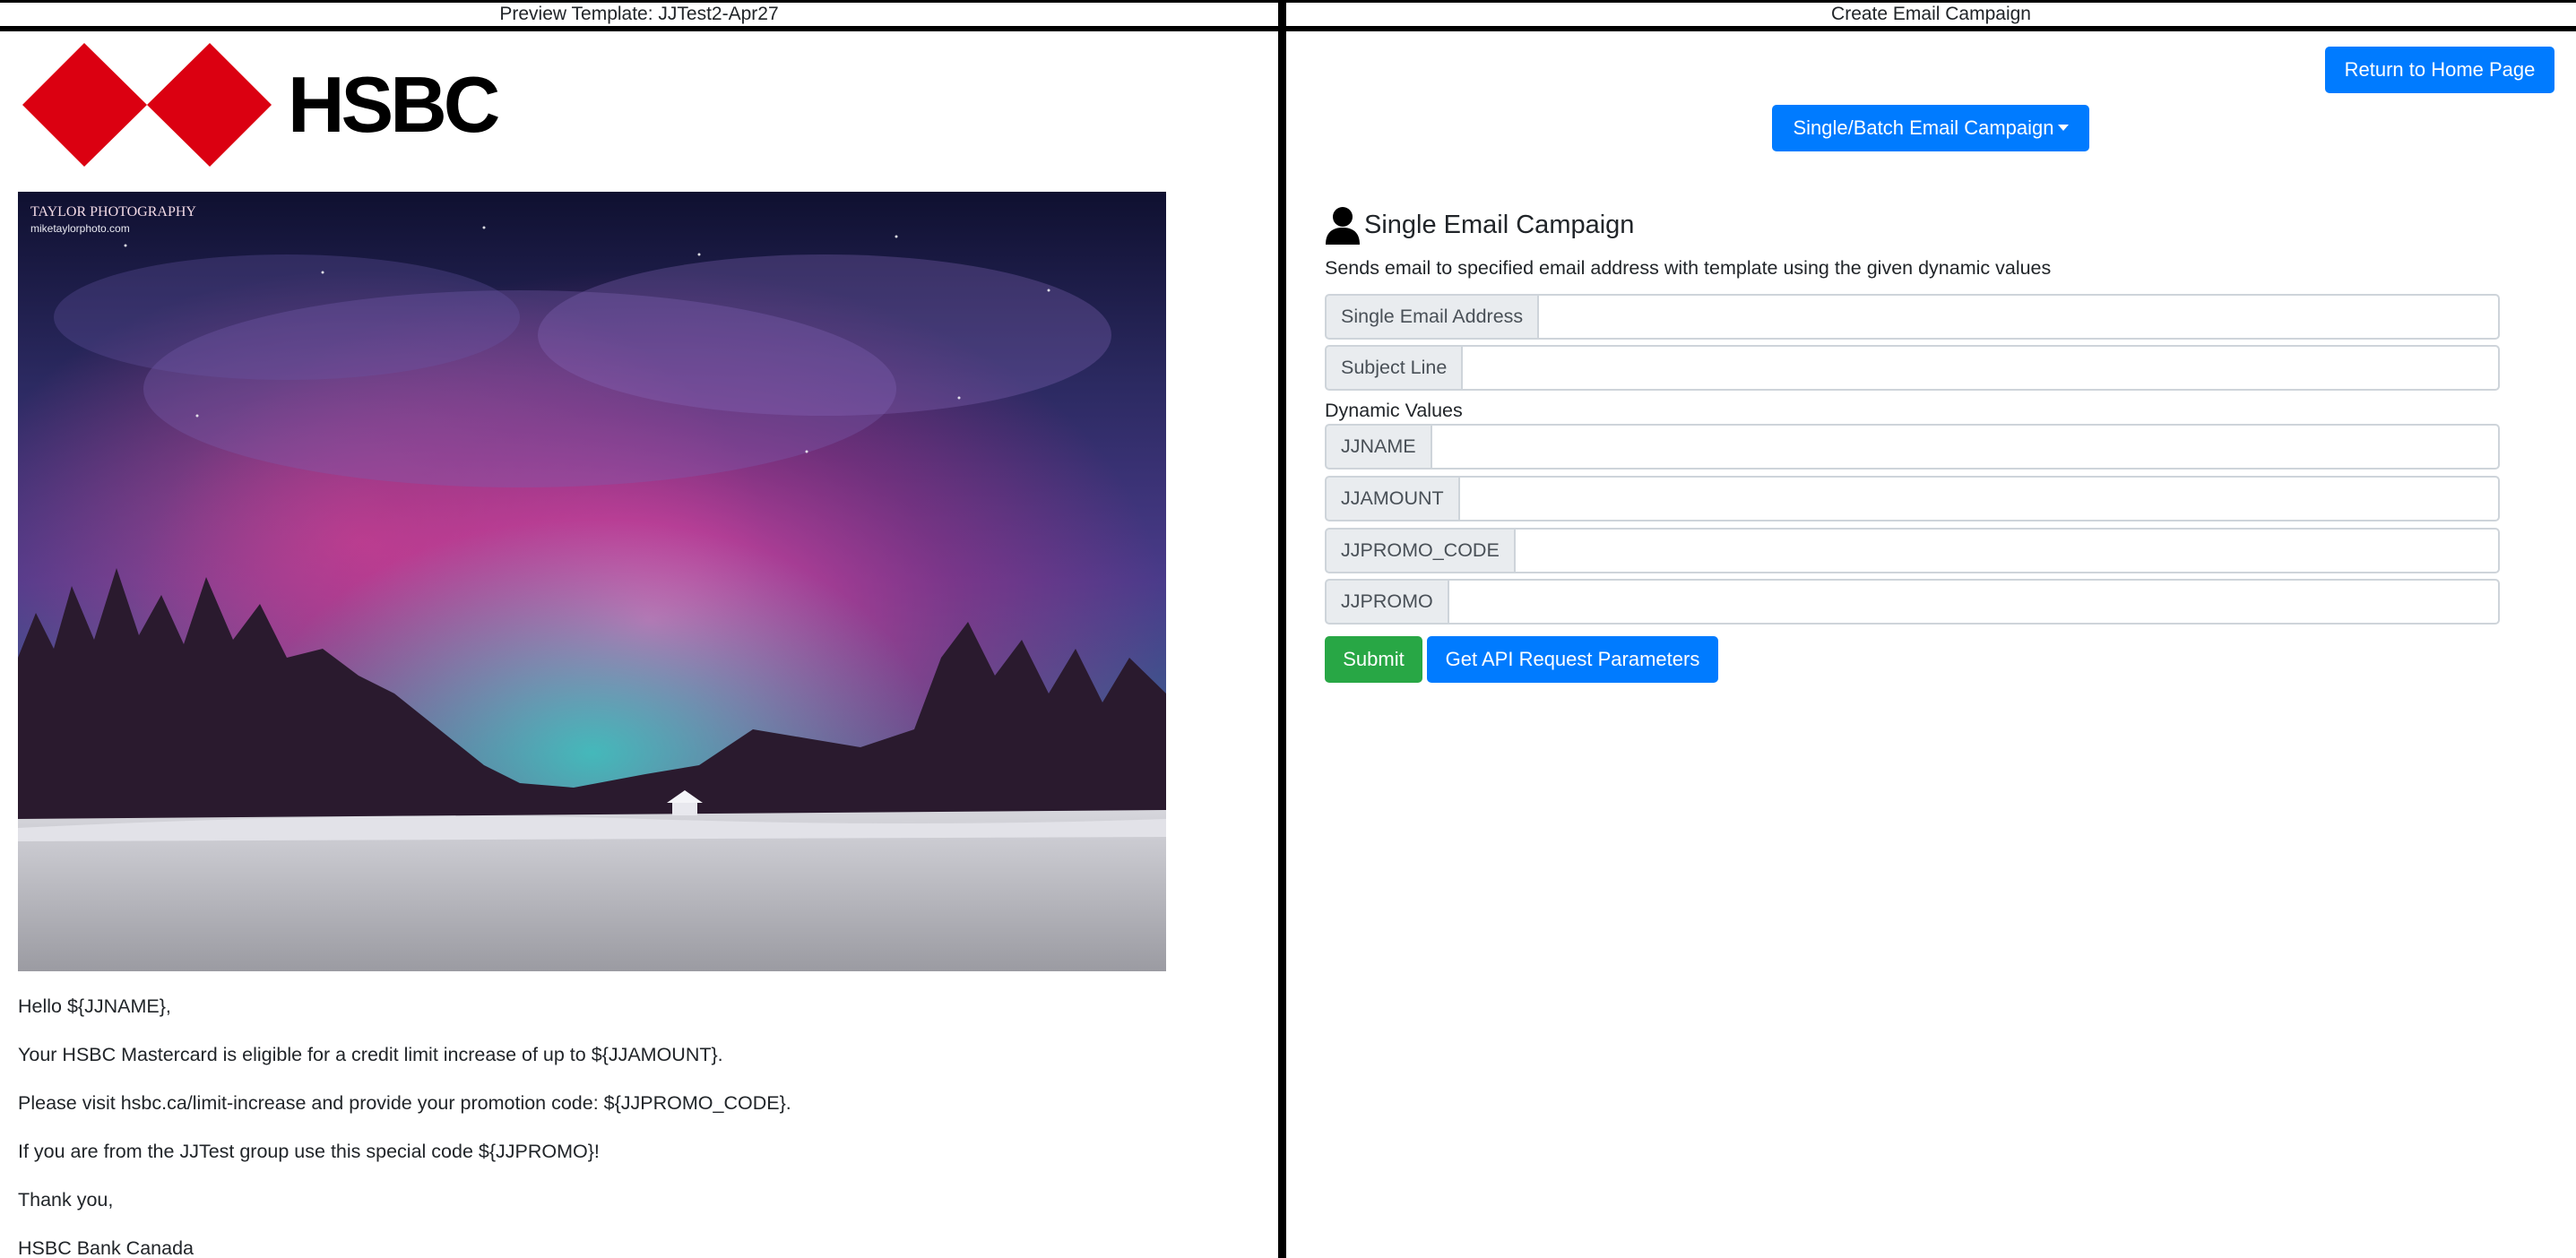  I want to click on subject-line-group: Subject Line, so click(1912, 368).